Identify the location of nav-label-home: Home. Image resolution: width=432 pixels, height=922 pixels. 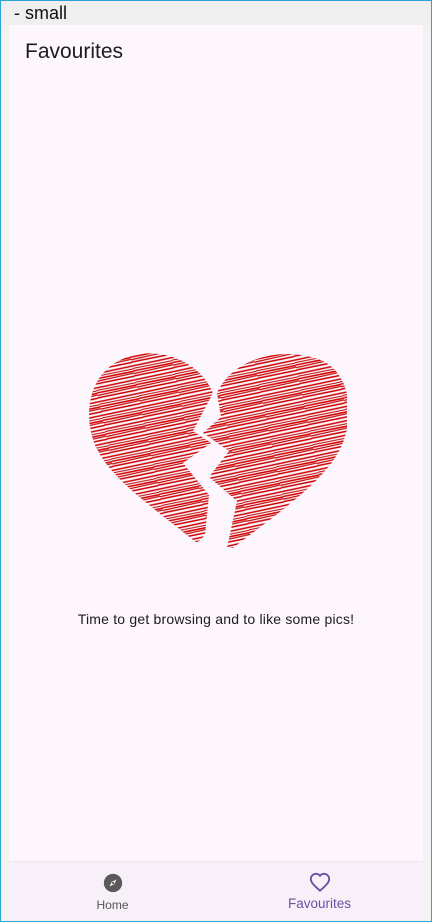
(112, 905).